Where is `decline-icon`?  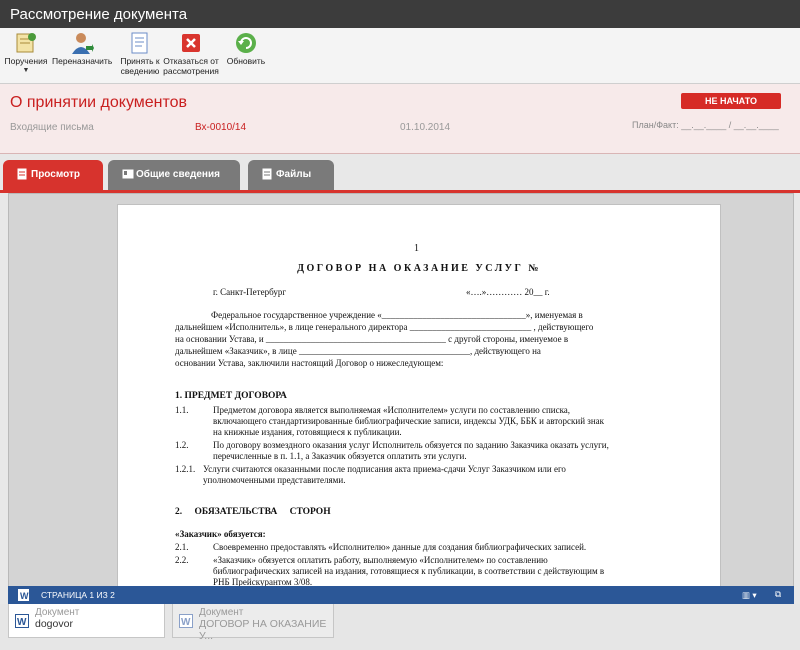 decline-icon is located at coordinates (191, 43).